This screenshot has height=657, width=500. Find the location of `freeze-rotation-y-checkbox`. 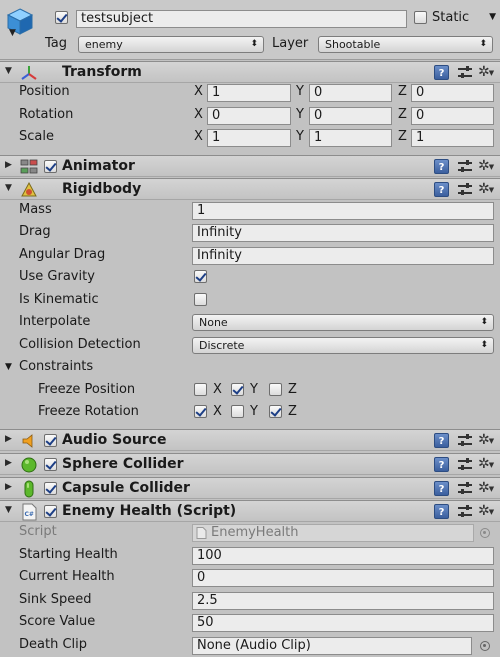

freeze-rotation-y-checkbox is located at coordinates (237, 411).